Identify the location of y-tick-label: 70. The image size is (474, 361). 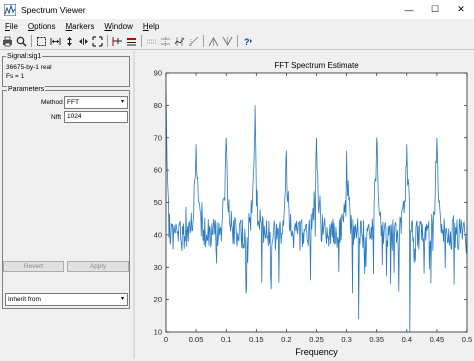
(158, 137).